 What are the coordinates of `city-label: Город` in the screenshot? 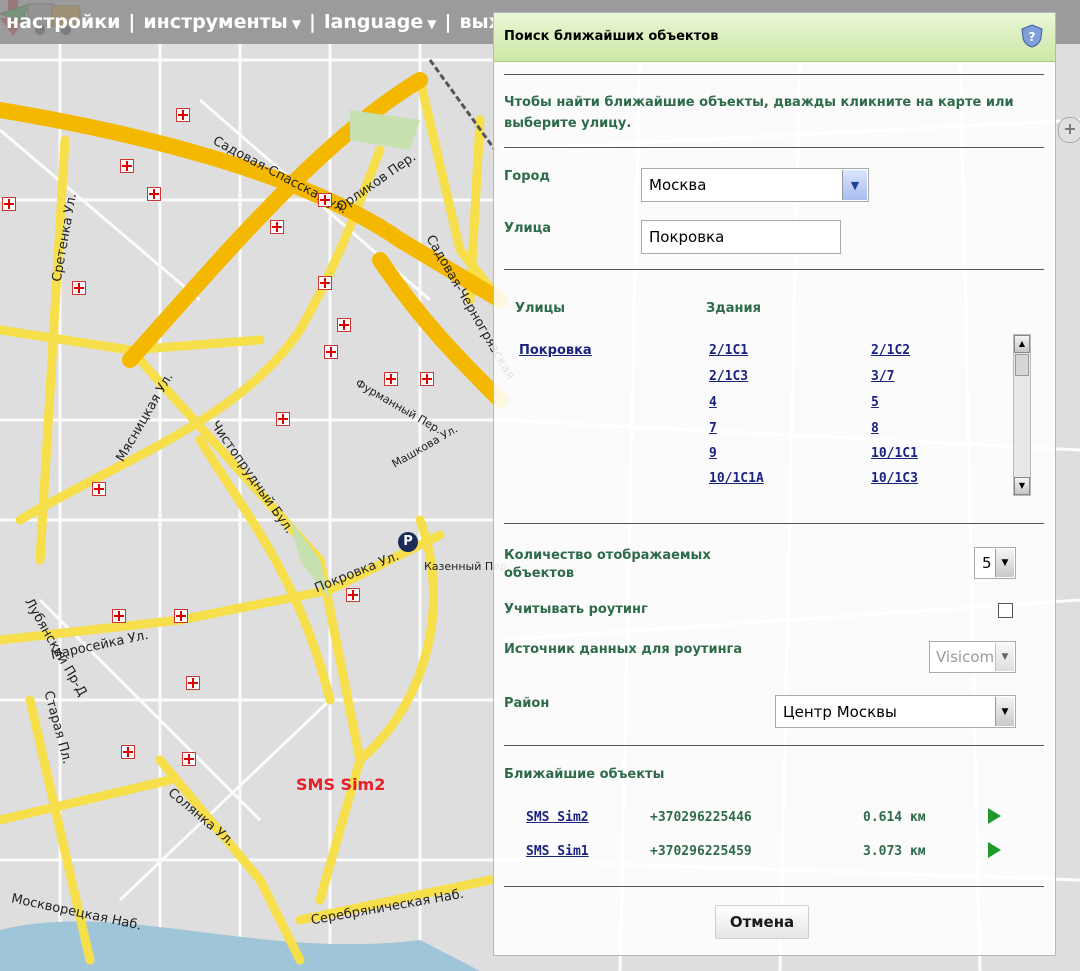 It's located at (527, 176).